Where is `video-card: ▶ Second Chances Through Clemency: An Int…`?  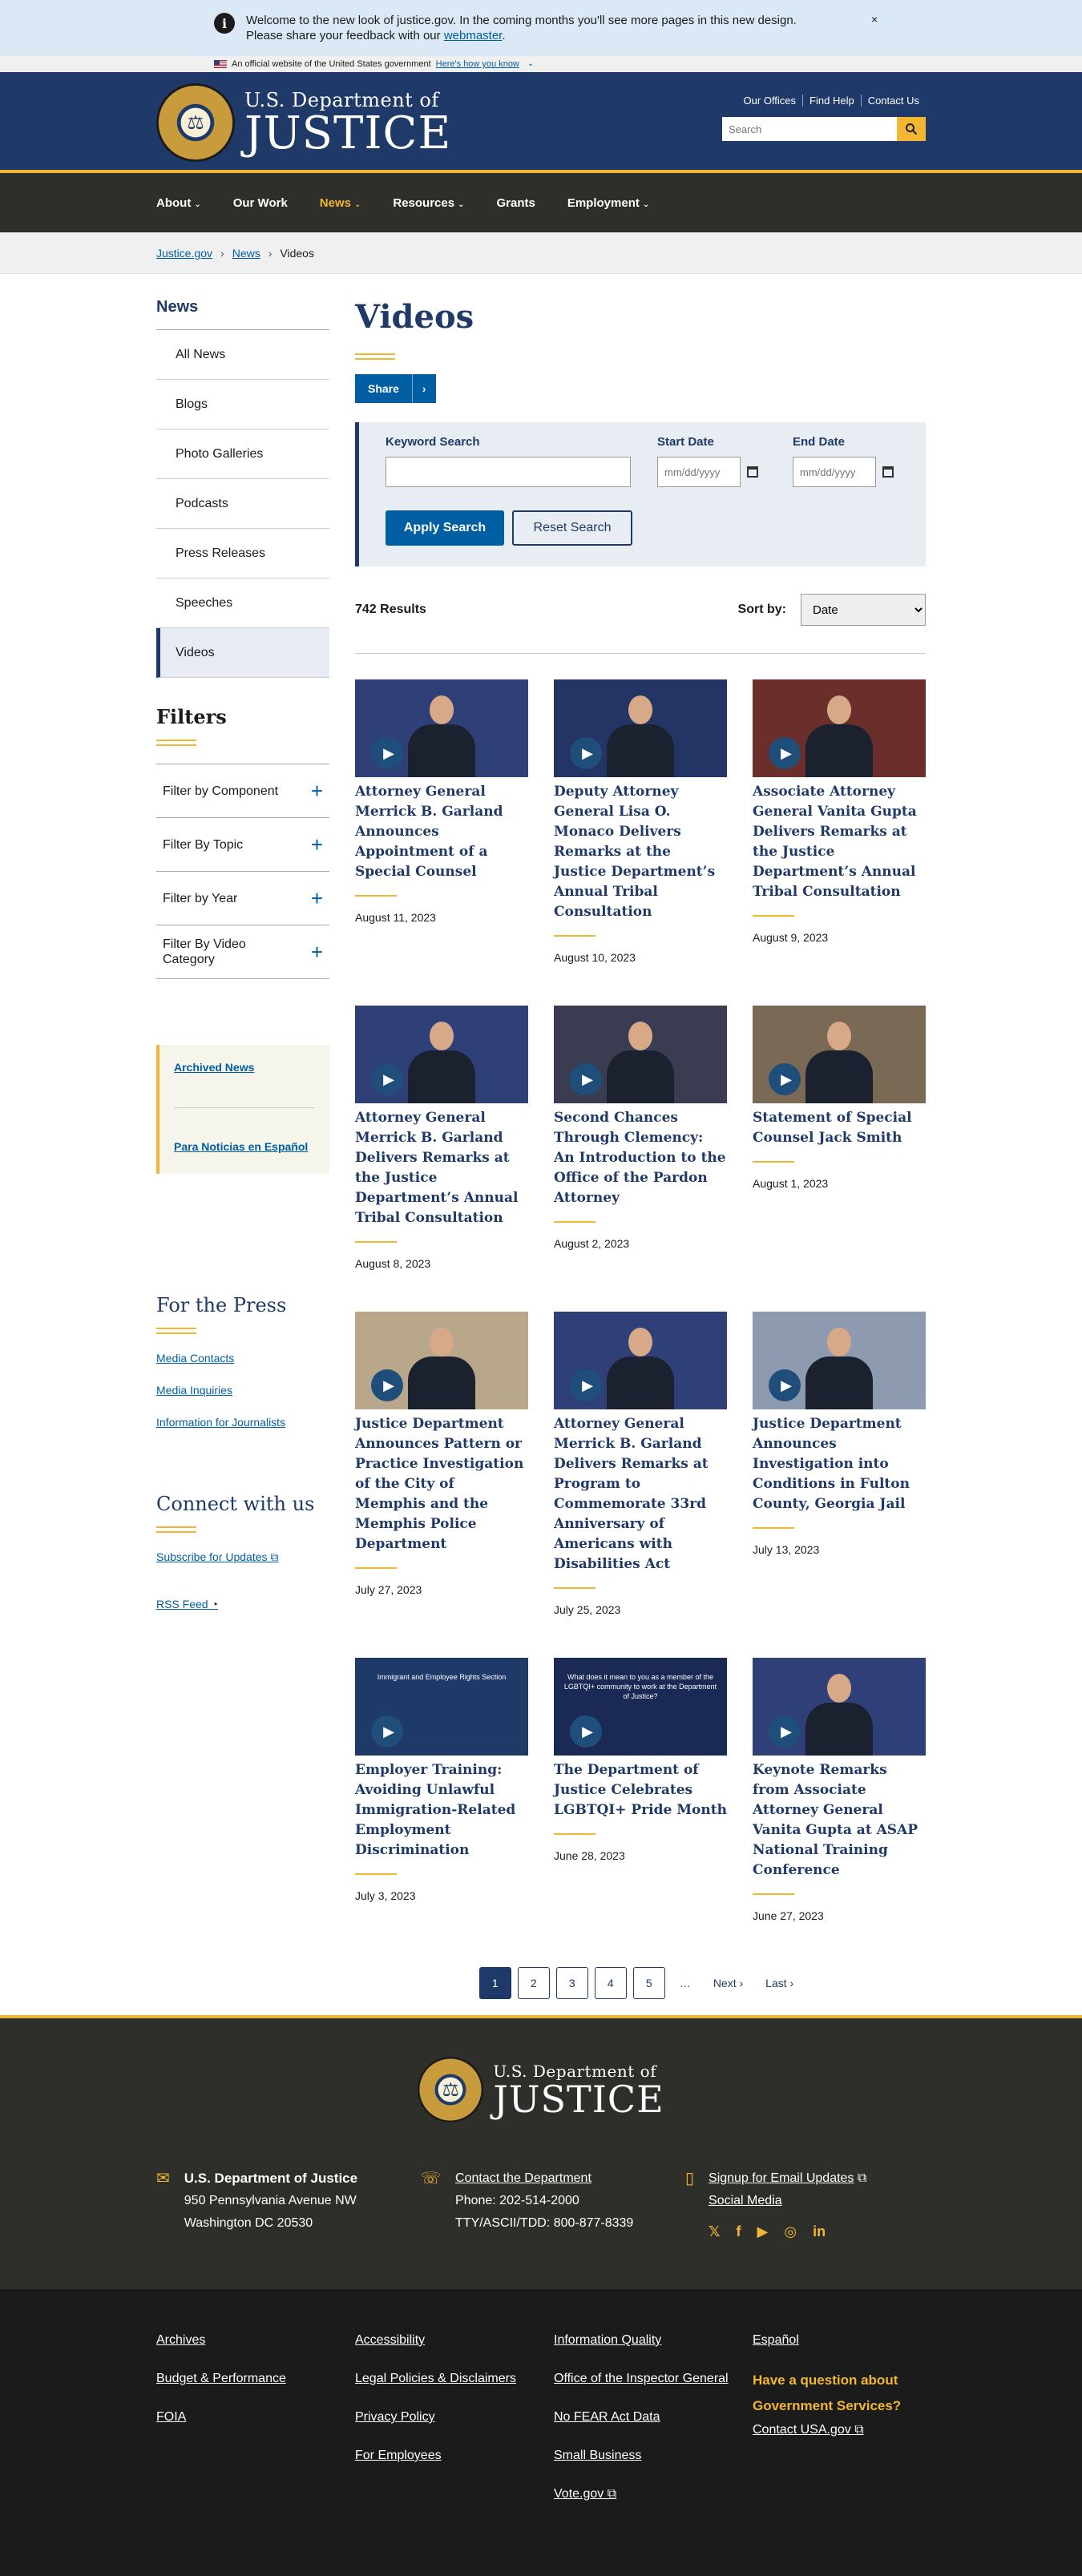
video-card: ▶ Second Chances Through Clemency: An Int… is located at coordinates (640, 1138).